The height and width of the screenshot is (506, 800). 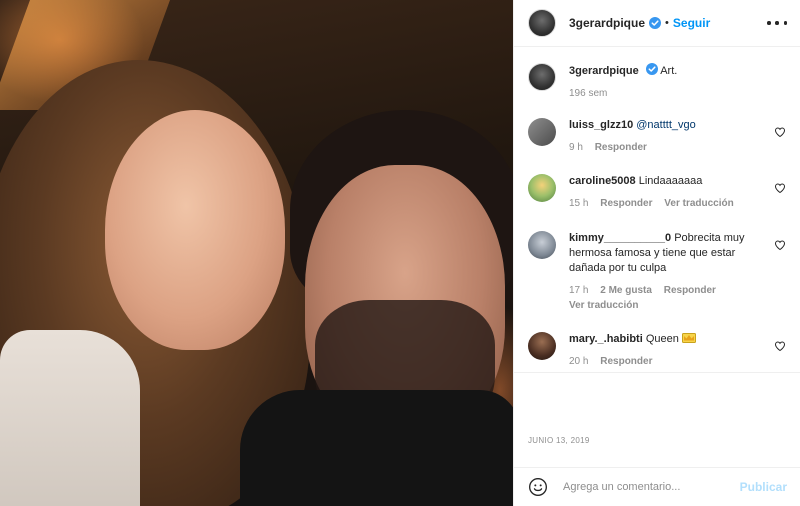 What do you see at coordinates (657, 372) in the screenshot?
I see `section-divider` at bounding box center [657, 372].